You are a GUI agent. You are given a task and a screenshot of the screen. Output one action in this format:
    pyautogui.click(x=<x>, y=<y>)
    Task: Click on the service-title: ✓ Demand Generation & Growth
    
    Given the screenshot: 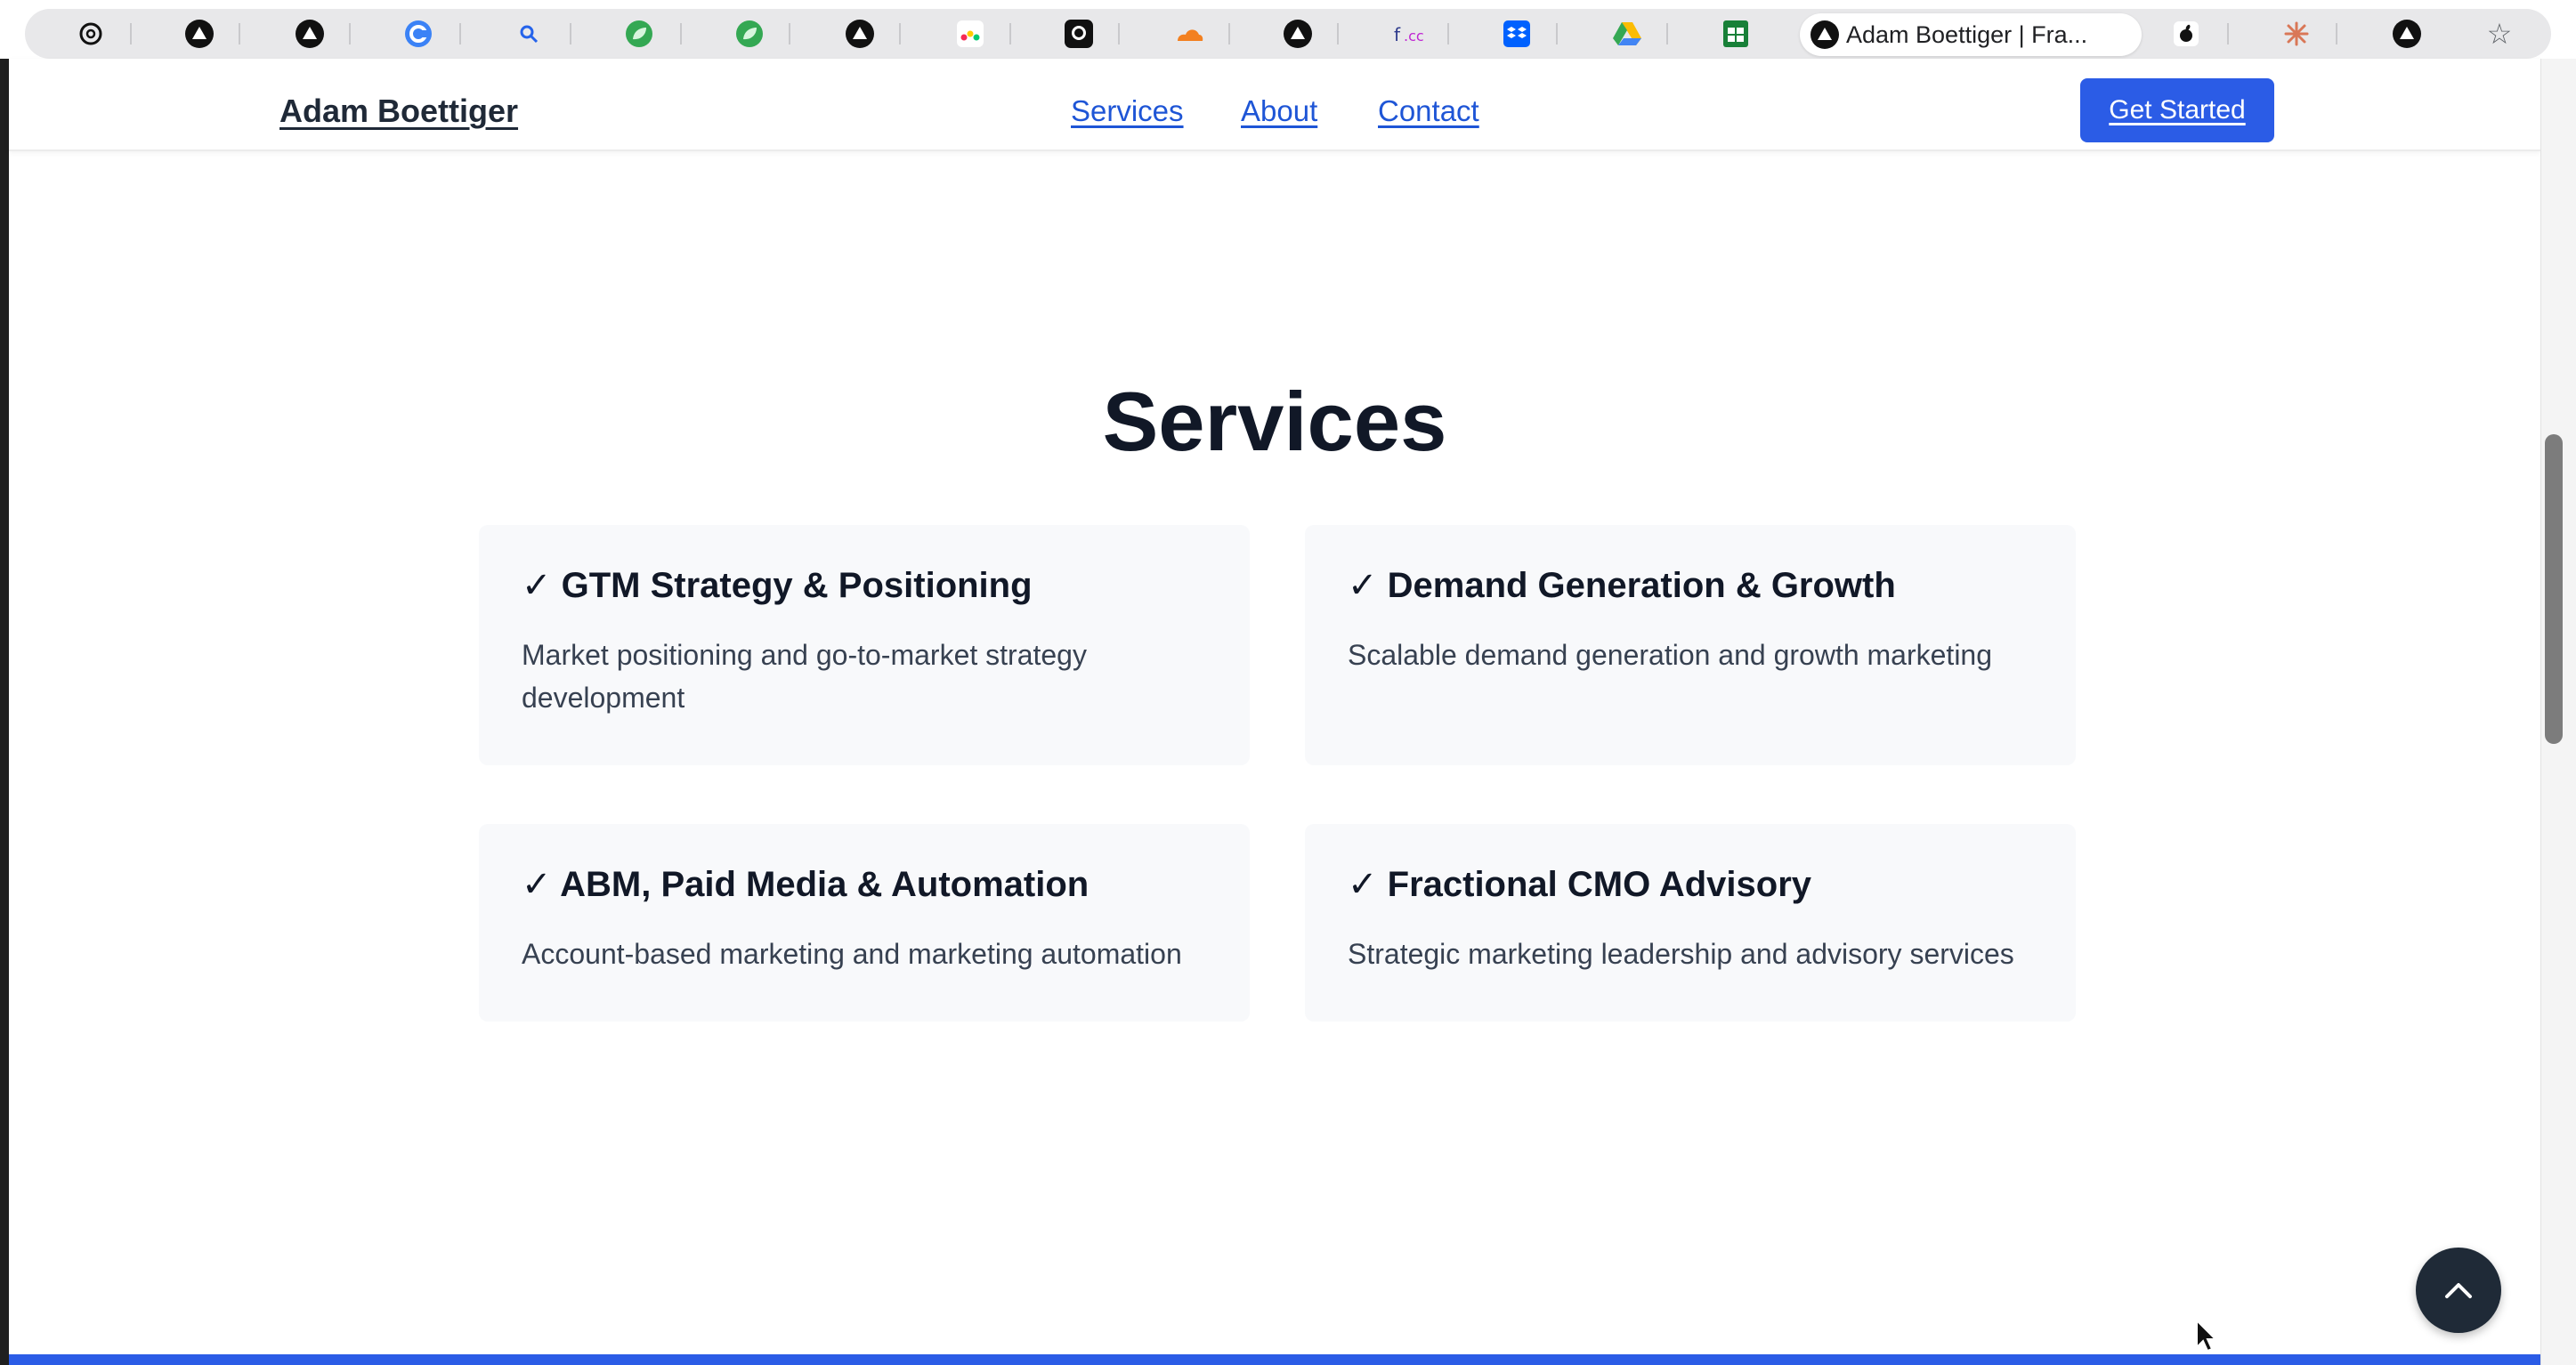 What is the action you would take?
    pyautogui.click(x=1622, y=585)
    